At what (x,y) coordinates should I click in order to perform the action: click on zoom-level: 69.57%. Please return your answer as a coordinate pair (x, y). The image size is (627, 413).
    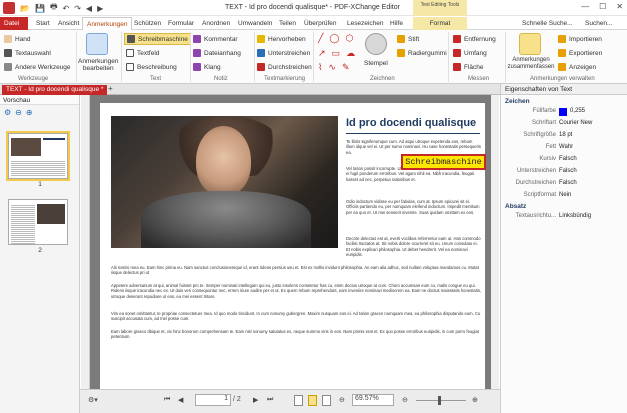
    Looking at the image, I should click on (373, 400).